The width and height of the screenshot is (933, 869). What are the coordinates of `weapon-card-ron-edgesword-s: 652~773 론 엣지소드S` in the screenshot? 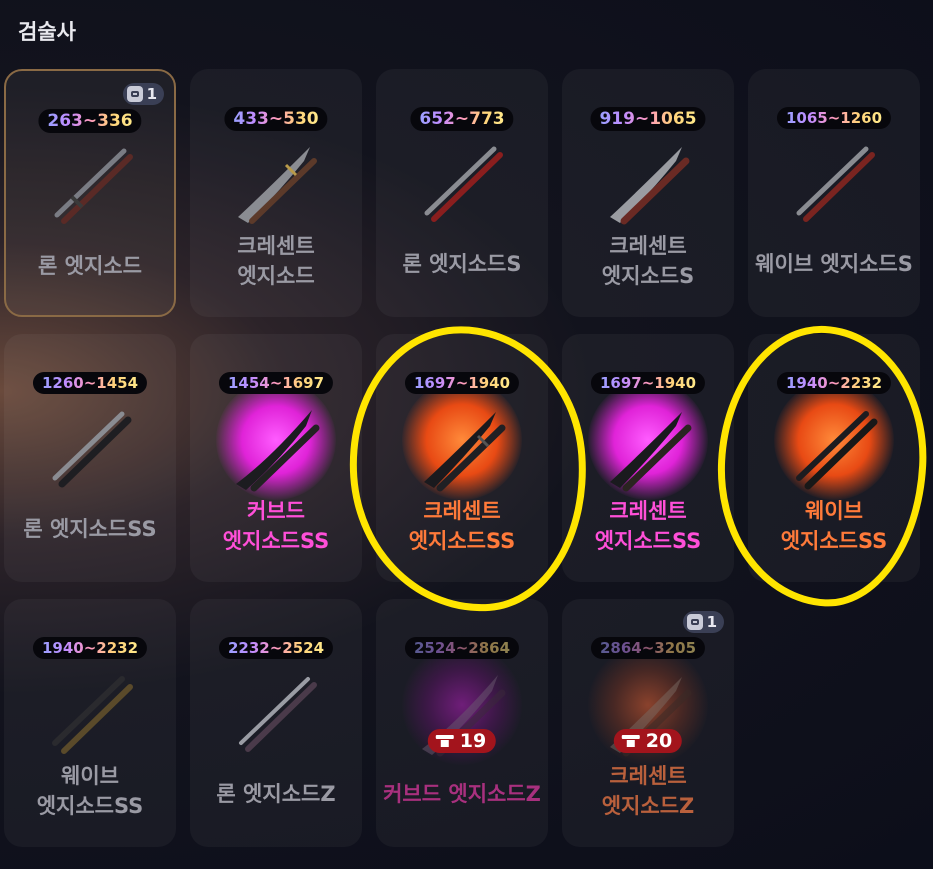 It's located at (462, 193).